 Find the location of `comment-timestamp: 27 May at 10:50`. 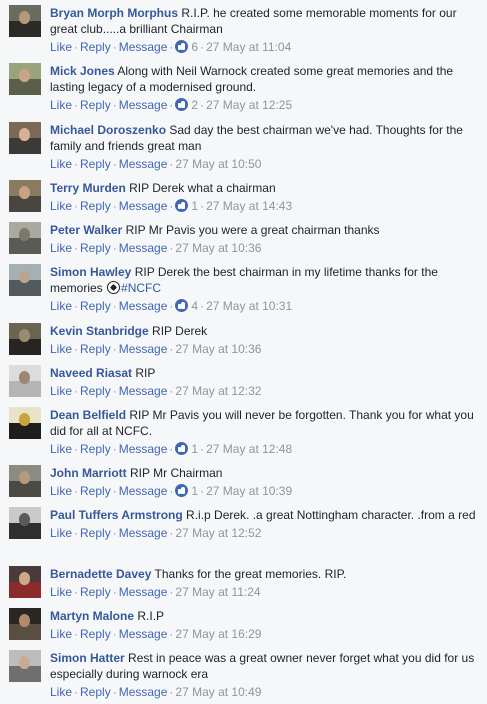

comment-timestamp: 27 May at 10:50 is located at coordinates (218, 164).